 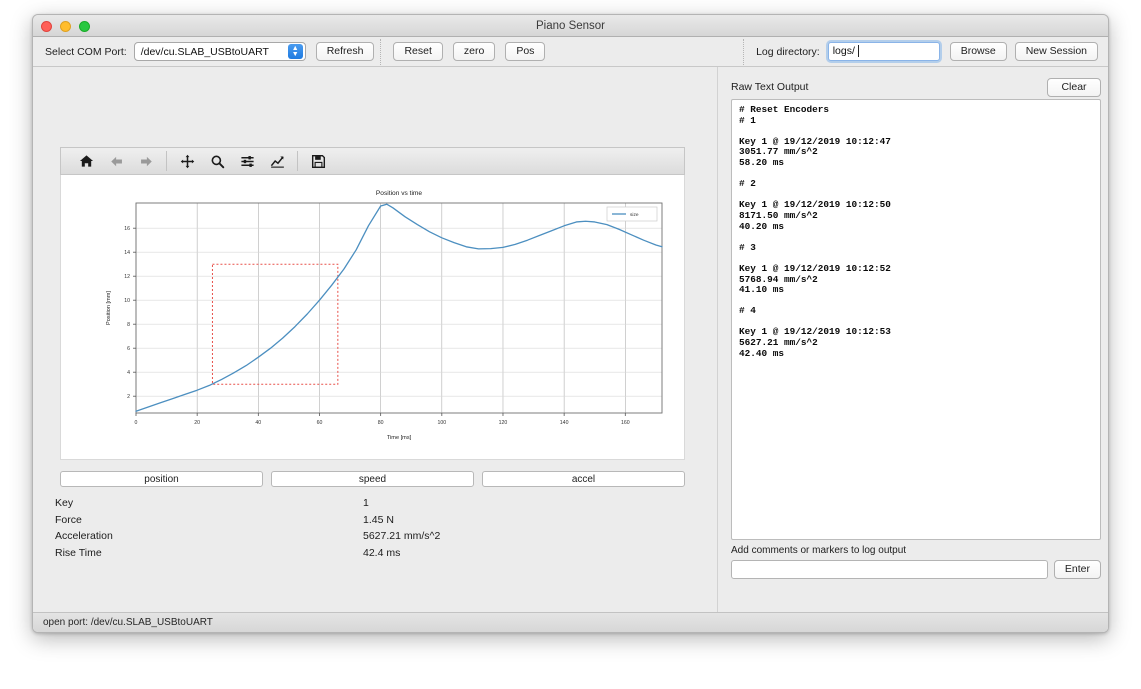 I want to click on refresh-button: Refresh, so click(x=345, y=51).